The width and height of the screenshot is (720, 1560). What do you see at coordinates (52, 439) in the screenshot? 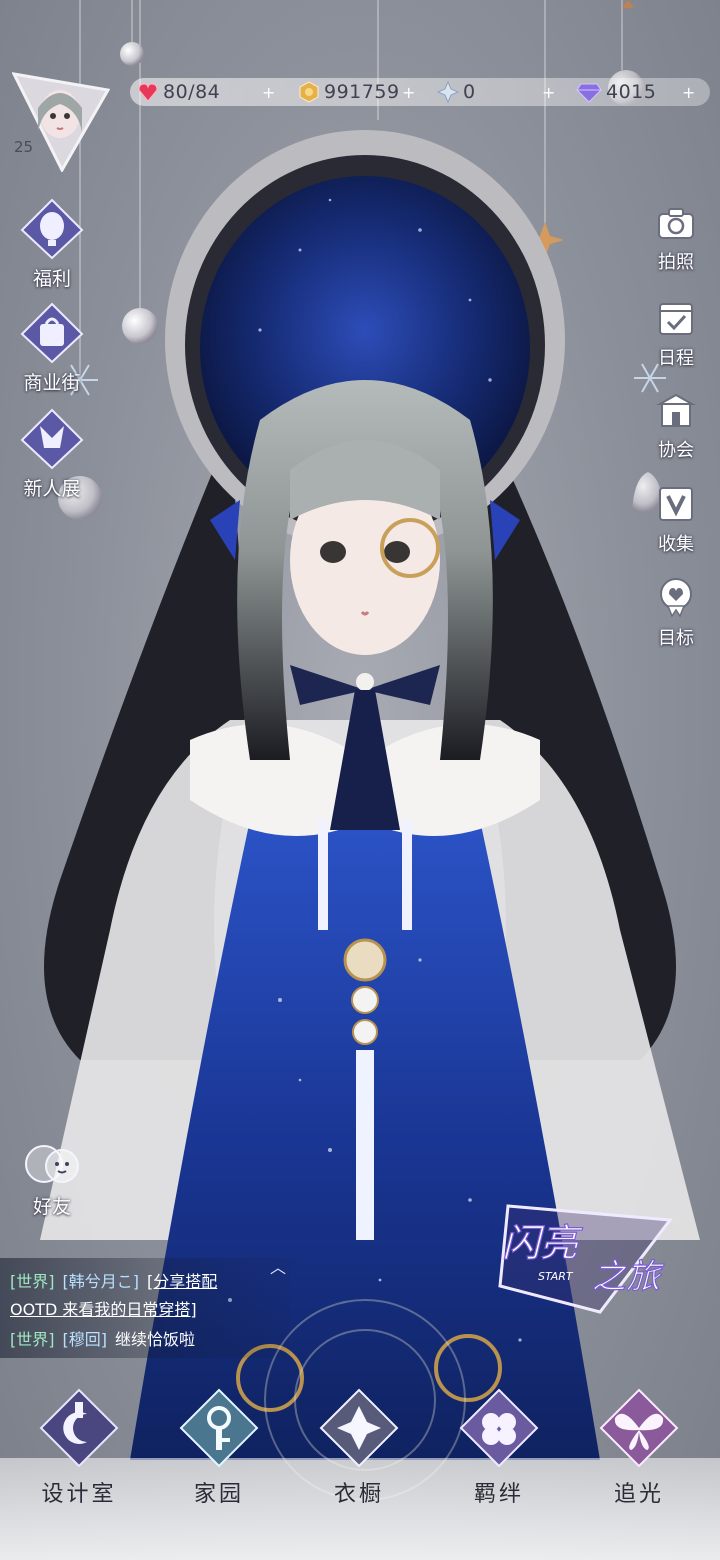
I see `trophy-icon` at bounding box center [52, 439].